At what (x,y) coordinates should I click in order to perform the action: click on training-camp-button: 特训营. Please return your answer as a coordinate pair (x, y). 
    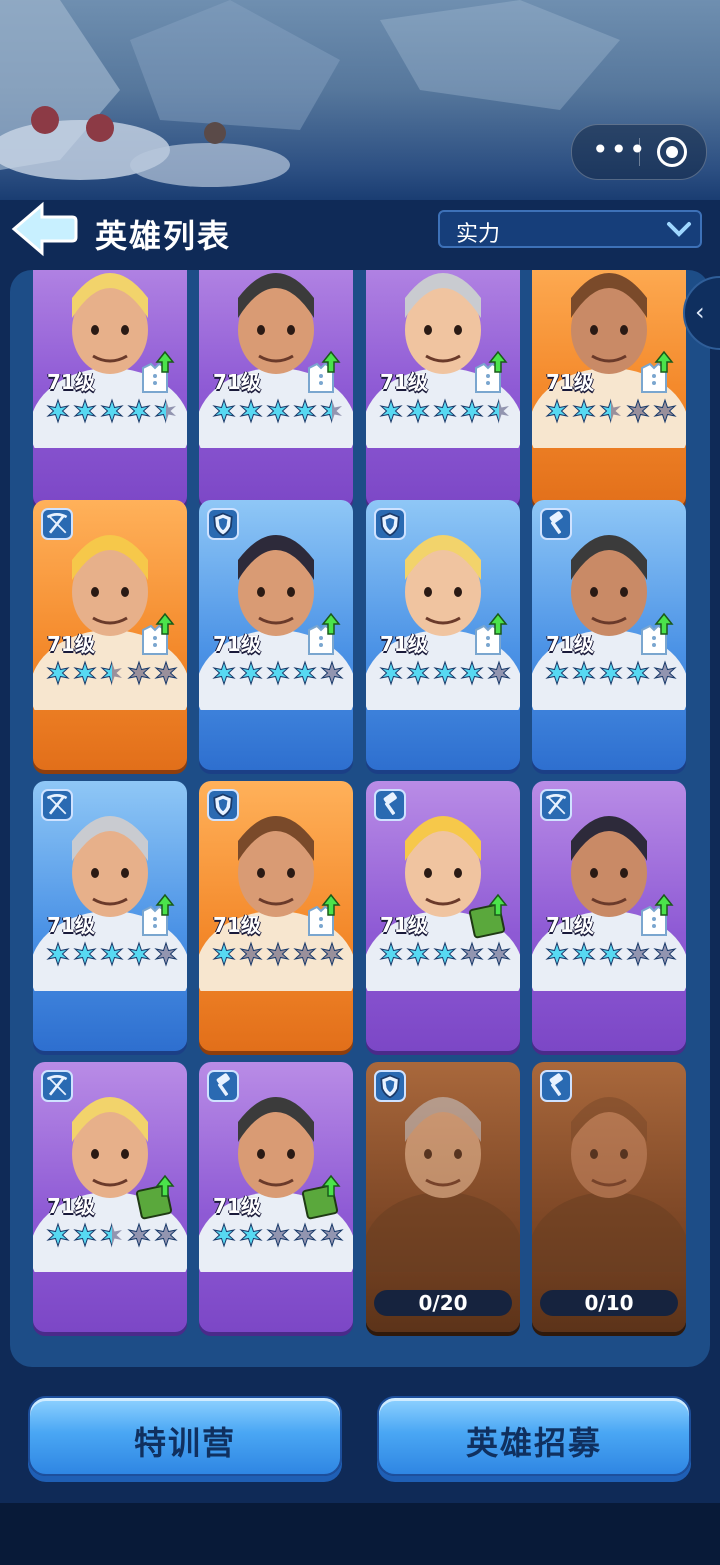
    Looking at the image, I should click on (185, 1436).